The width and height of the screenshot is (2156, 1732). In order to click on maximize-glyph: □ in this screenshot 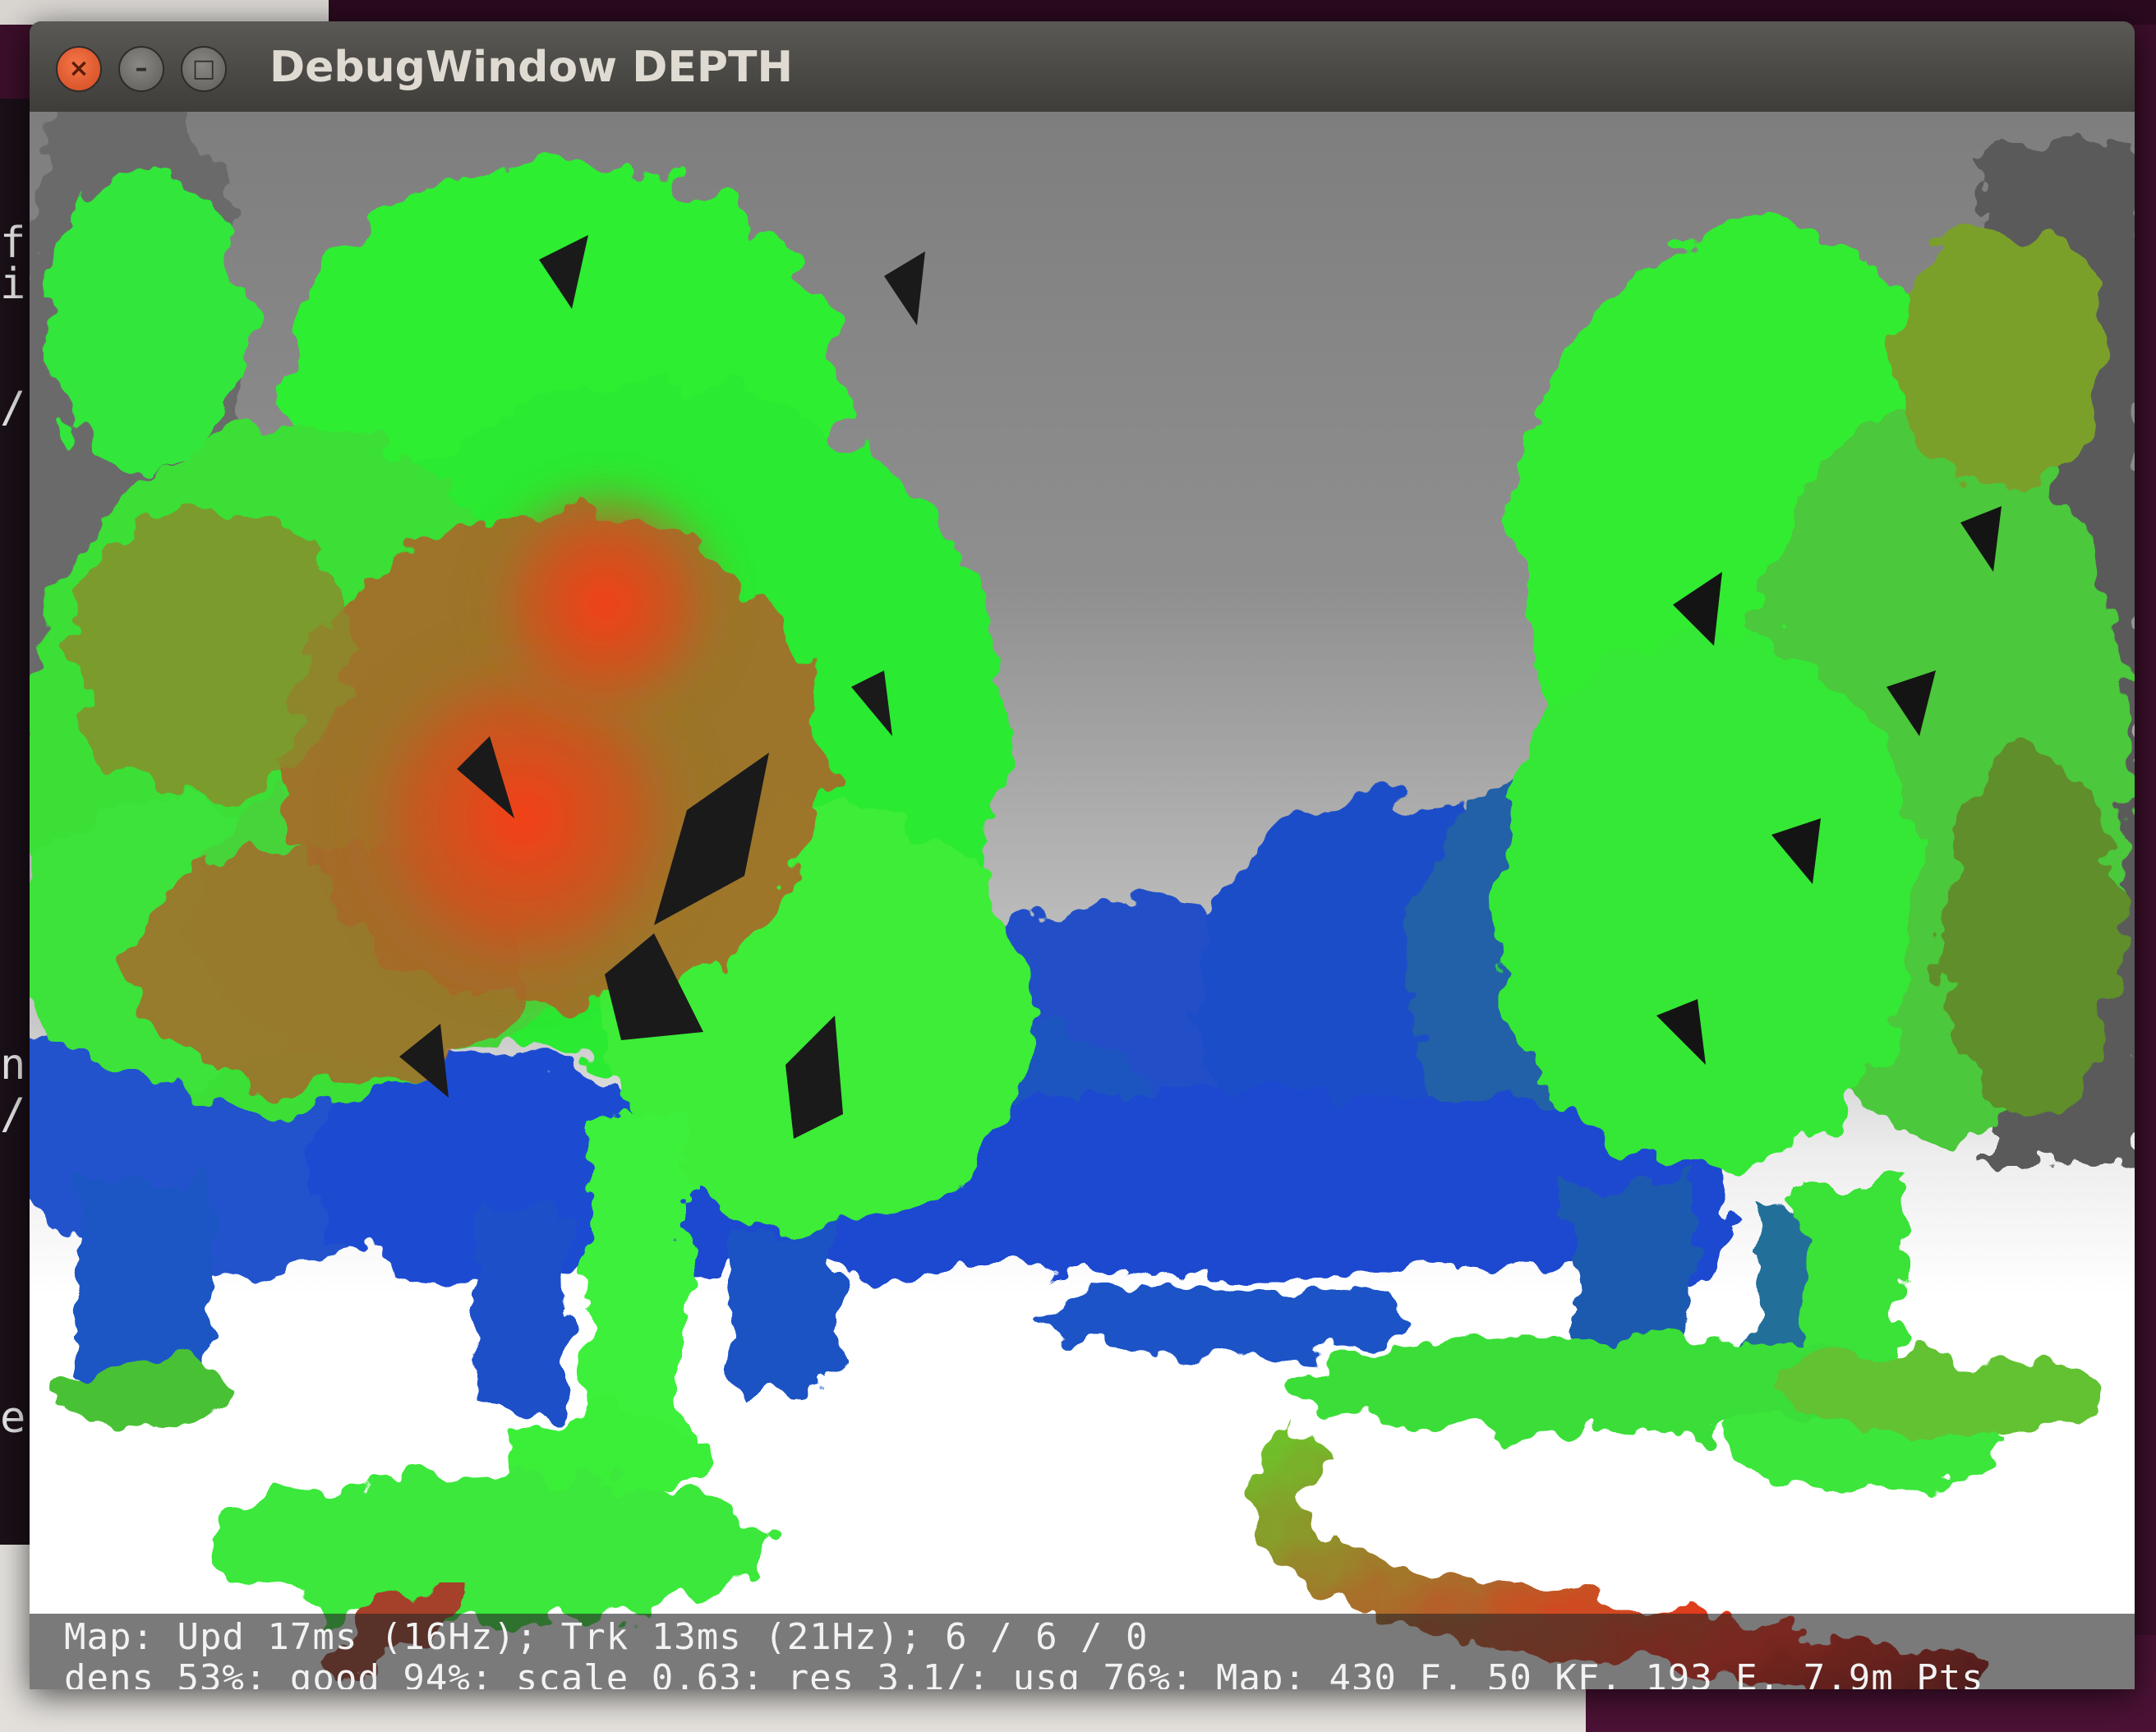, I will do `click(203, 69)`.